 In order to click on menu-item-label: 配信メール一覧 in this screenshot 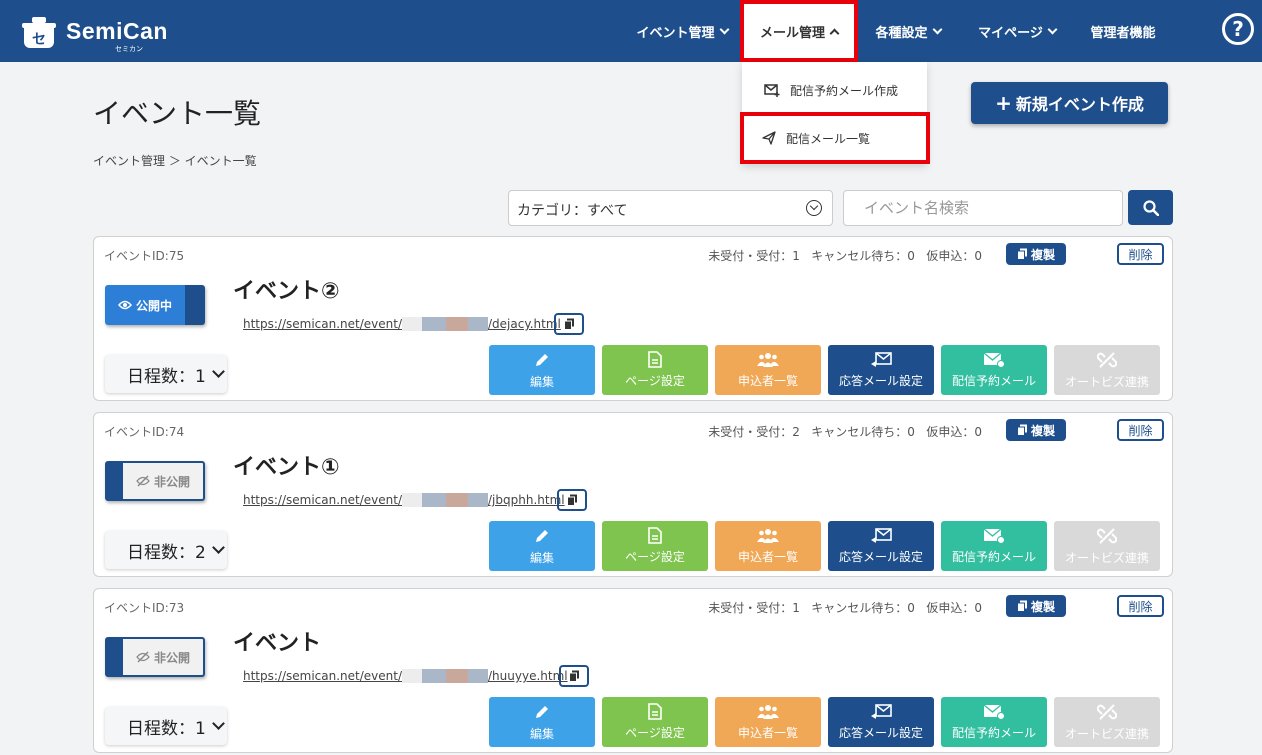, I will do `click(828, 138)`.